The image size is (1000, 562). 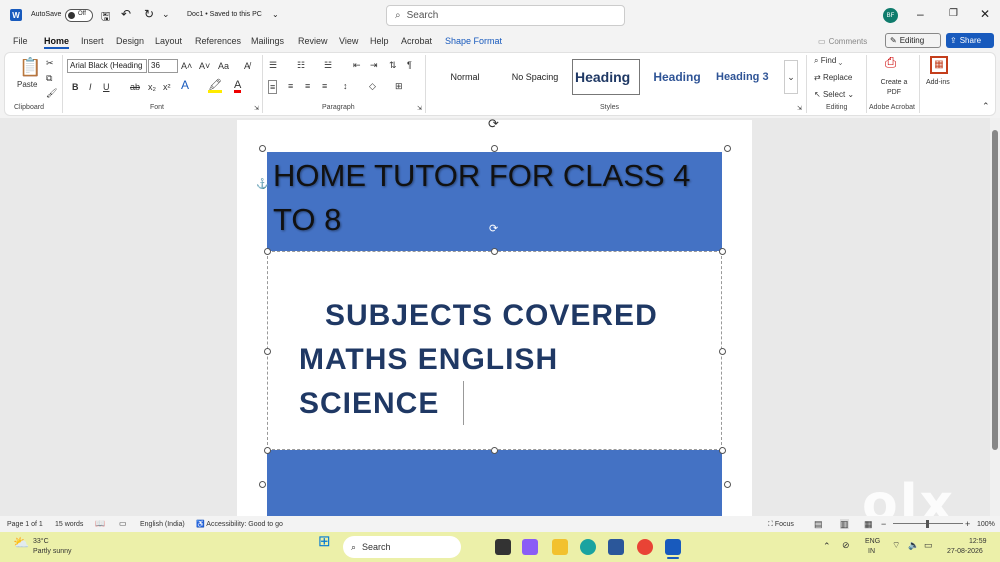 What do you see at coordinates (152, 87) in the screenshot?
I see `subscript-icon: x₂` at bounding box center [152, 87].